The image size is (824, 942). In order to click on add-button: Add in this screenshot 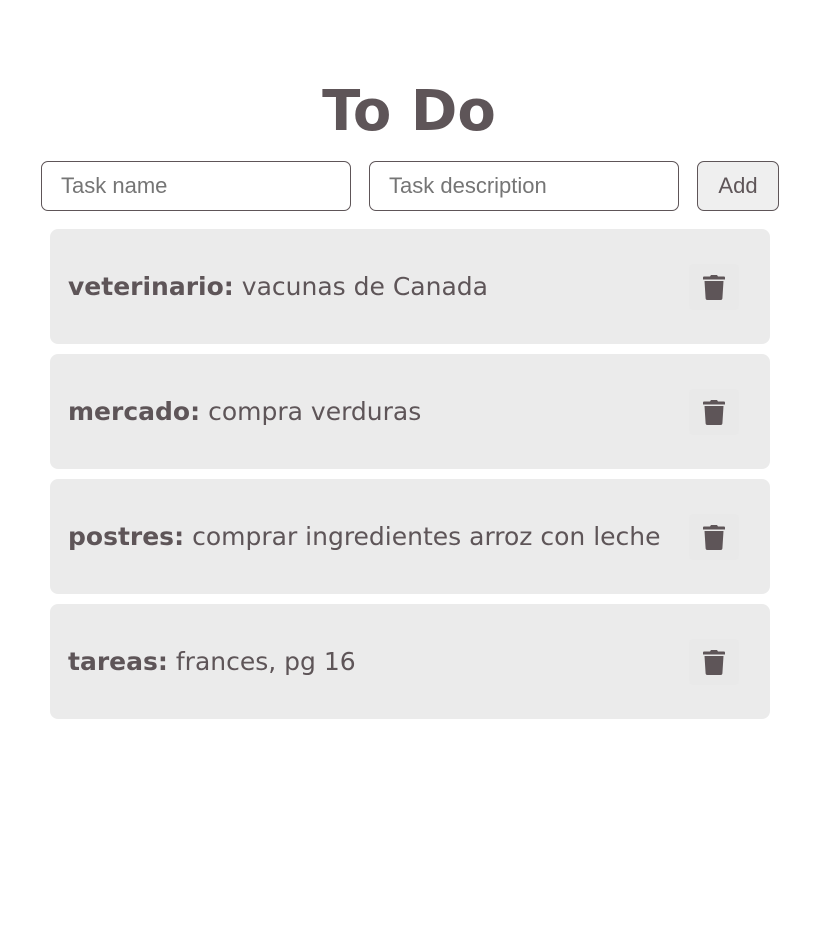, I will do `click(738, 186)`.